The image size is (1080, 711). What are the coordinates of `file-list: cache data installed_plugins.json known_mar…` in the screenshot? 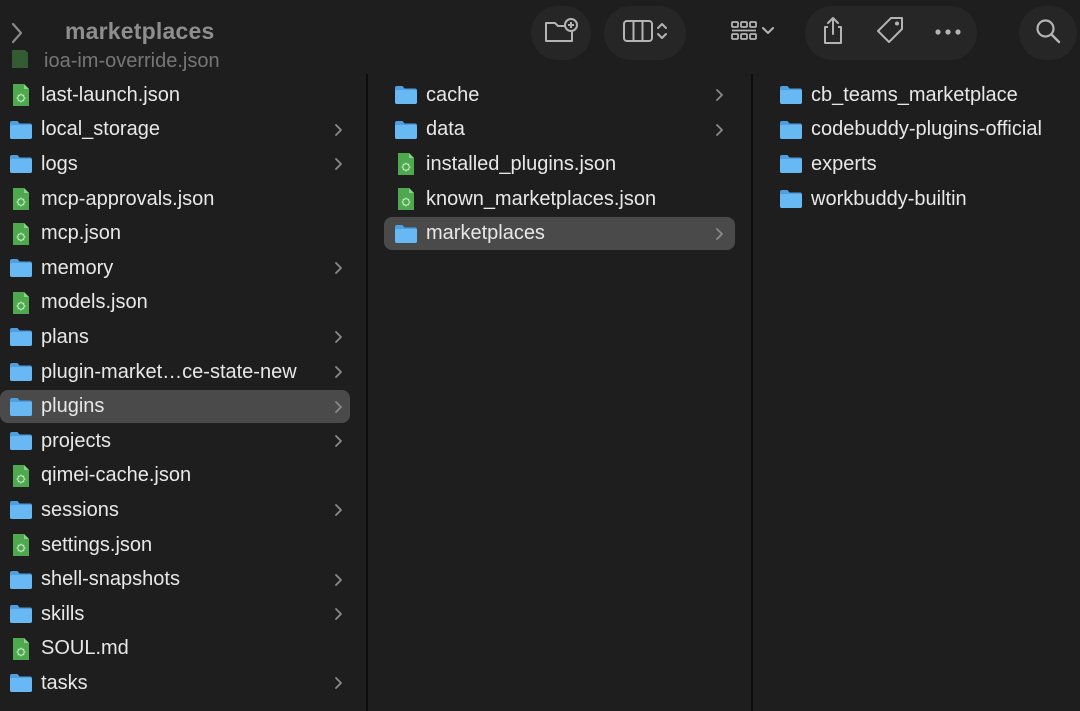 It's located at (560, 164).